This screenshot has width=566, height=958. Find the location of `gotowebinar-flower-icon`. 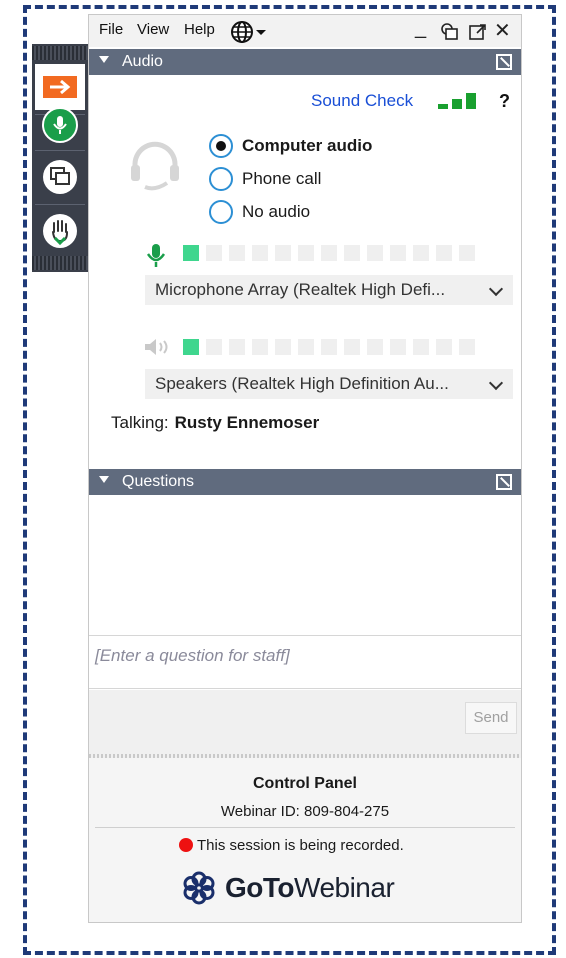

gotowebinar-flower-icon is located at coordinates (199, 888).